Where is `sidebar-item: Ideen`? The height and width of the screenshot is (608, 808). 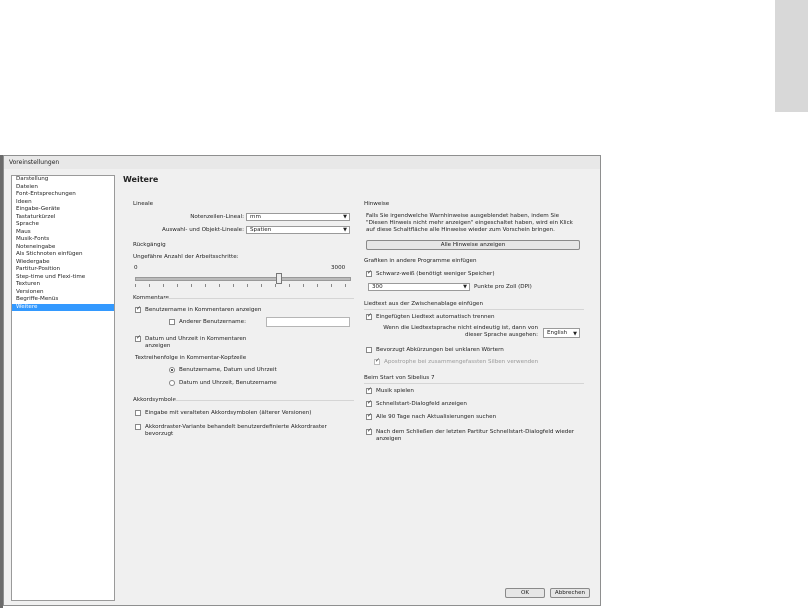 sidebar-item: Ideen is located at coordinates (63, 203).